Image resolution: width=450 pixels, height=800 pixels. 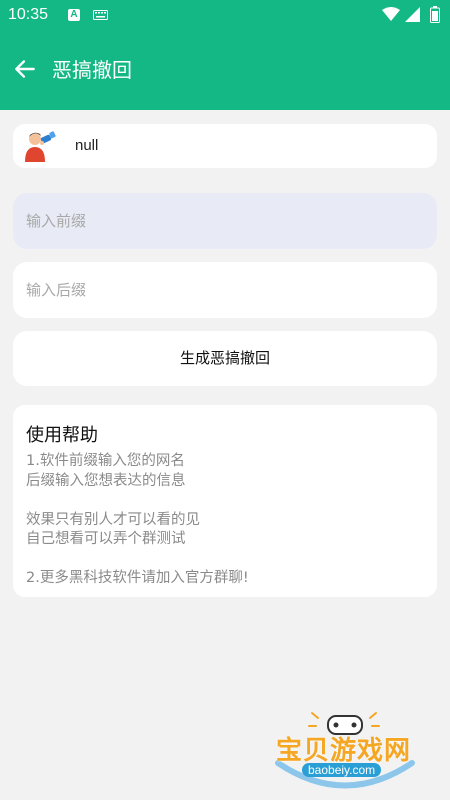 I want to click on generate-button: 生成恶搞撤回, so click(x=225, y=358).